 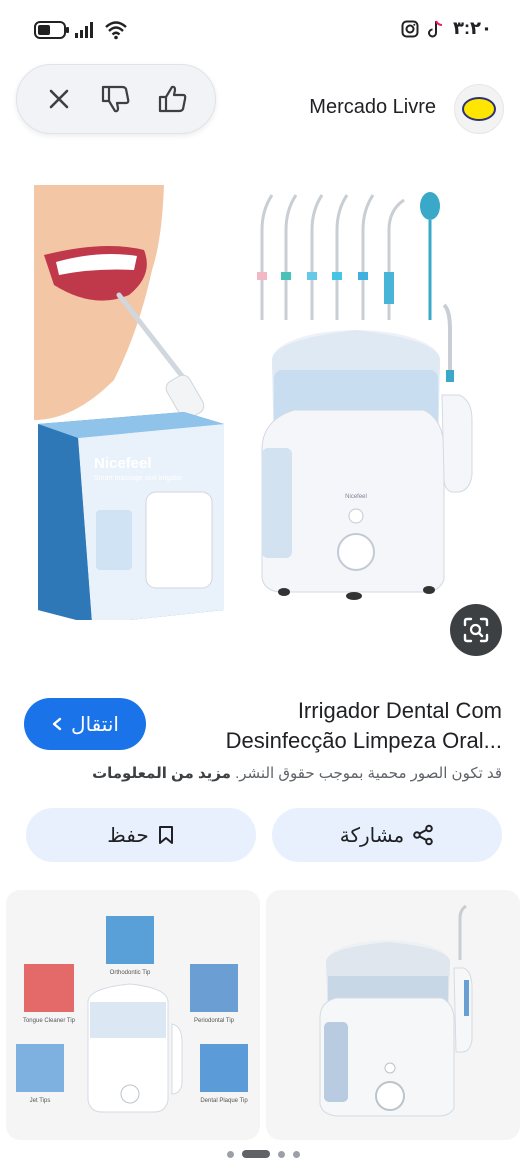 What do you see at coordinates (114, 540) in the screenshot?
I see `box-panel` at bounding box center [114, 540].